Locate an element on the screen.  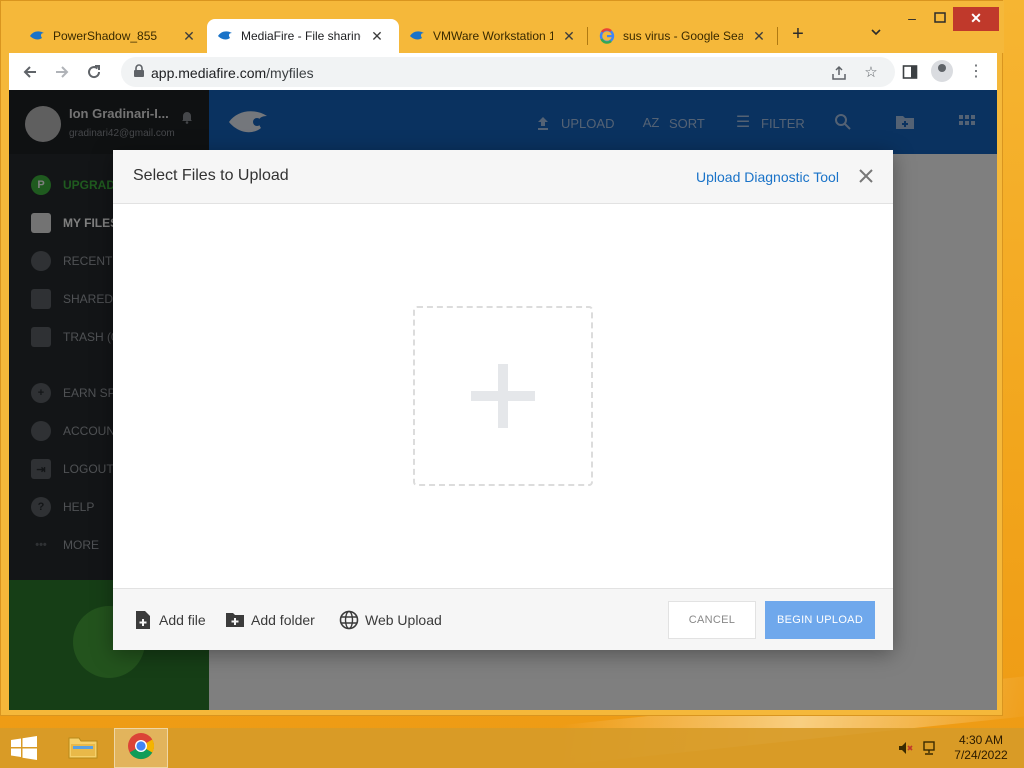
upload-diagnostic-link: Upload Diagnostic Tool is located at coordinates (767, 177).